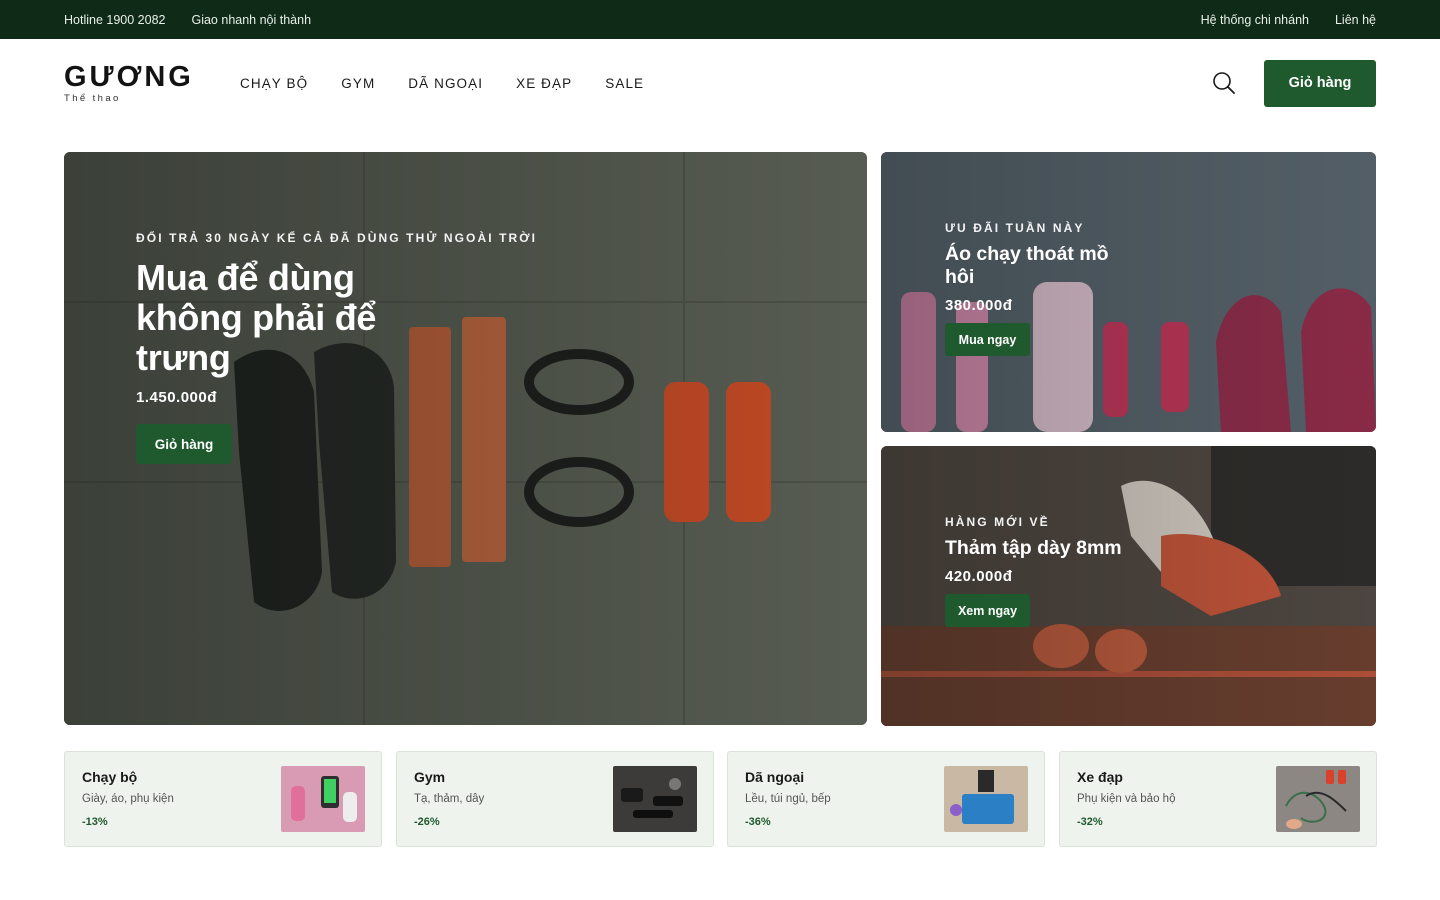 This screenshot has width=1440, height=900. What do you see at coordinates (427, 822) in the screenshot?
I see `category-discount: -26%` at bounding box center [427, 822].